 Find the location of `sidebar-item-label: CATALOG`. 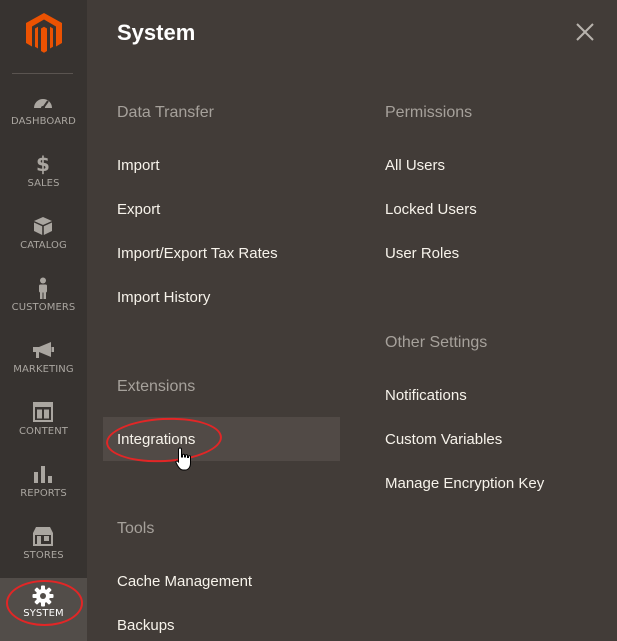

sidebar-item-label: CATALOG is located at coordinates (43, 245).